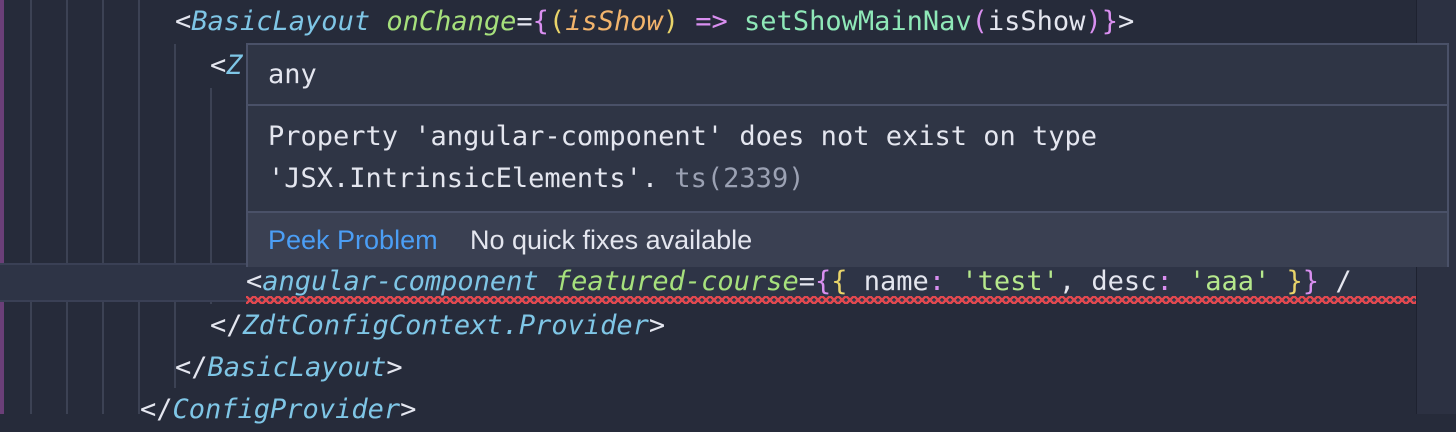  I want to click on tag-name: angular-component, so click(400, 281).